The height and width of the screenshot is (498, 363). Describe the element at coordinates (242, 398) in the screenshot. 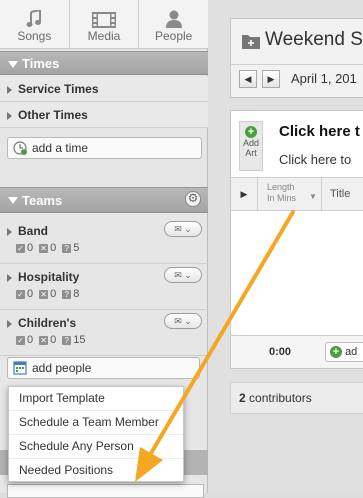

I see `contributors-count: 2` at that location.